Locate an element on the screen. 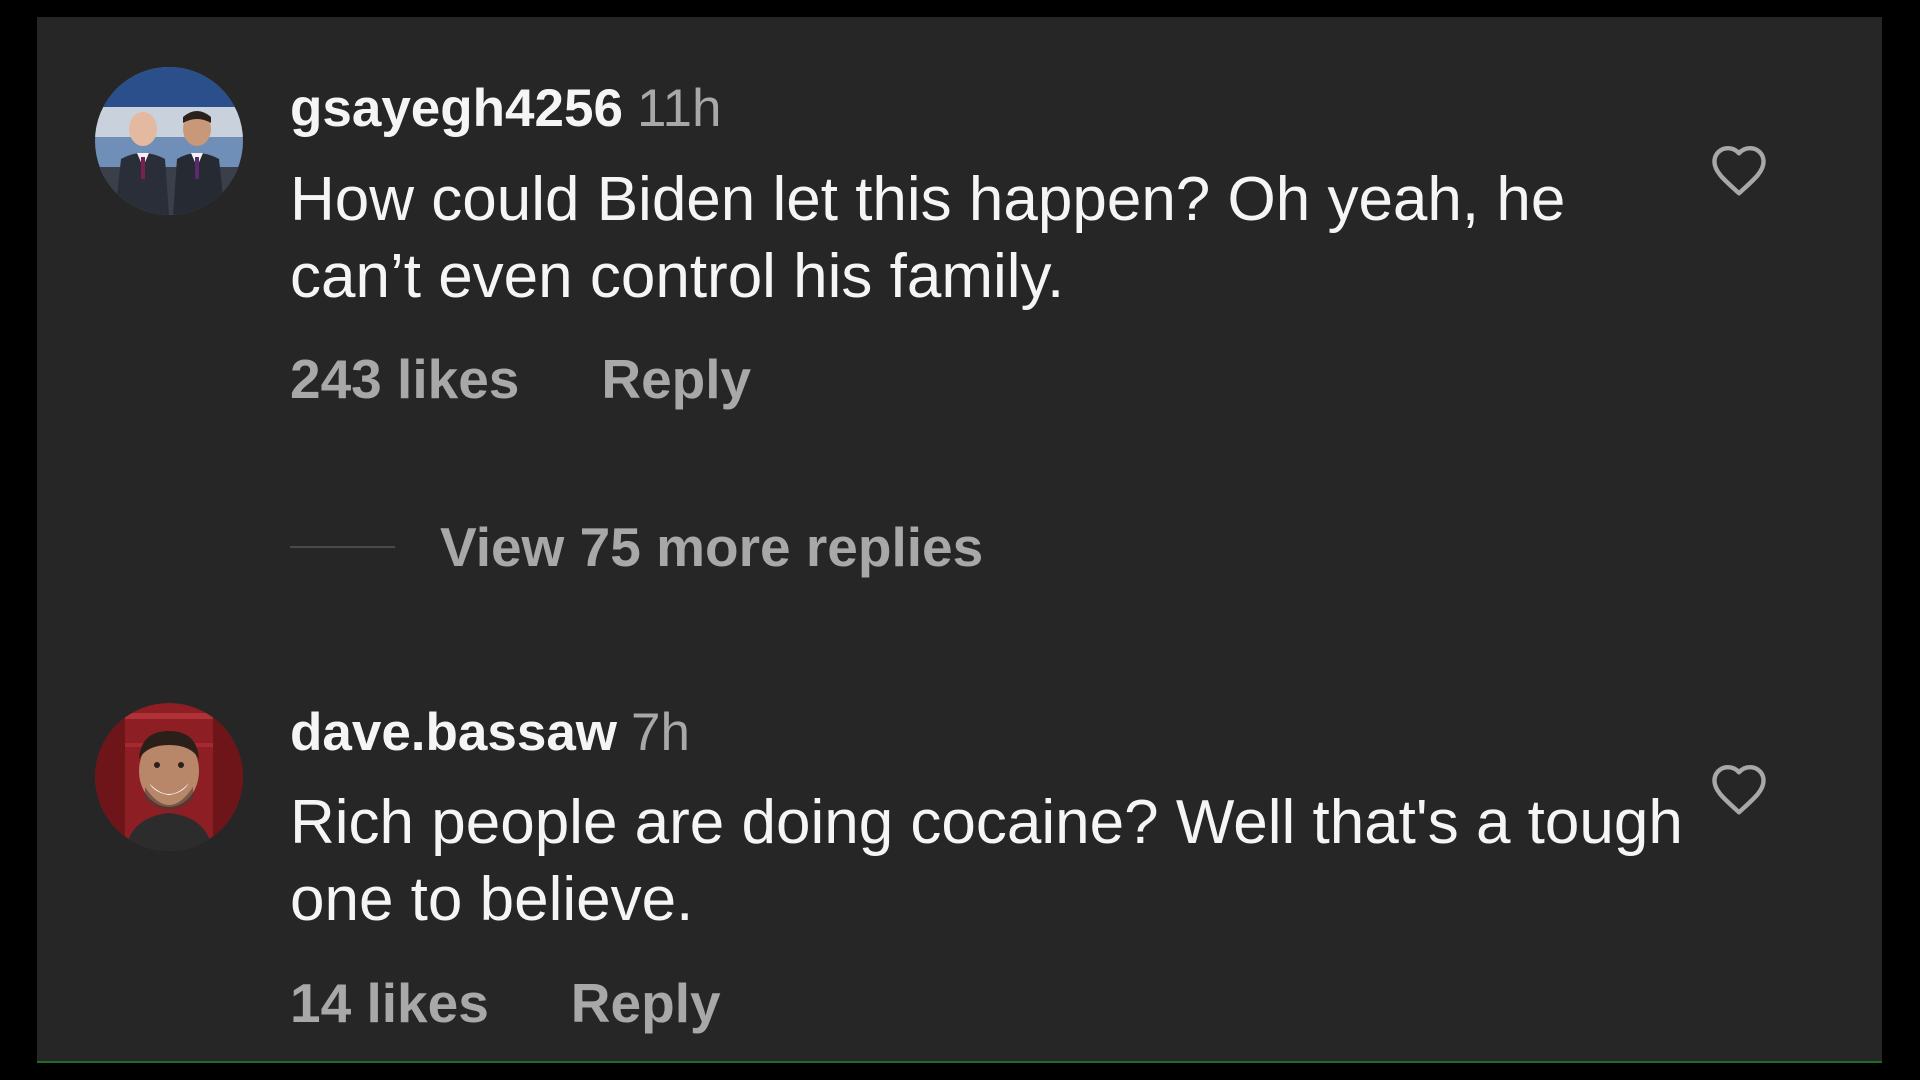  divider-line is located at coordinates (342, 547).